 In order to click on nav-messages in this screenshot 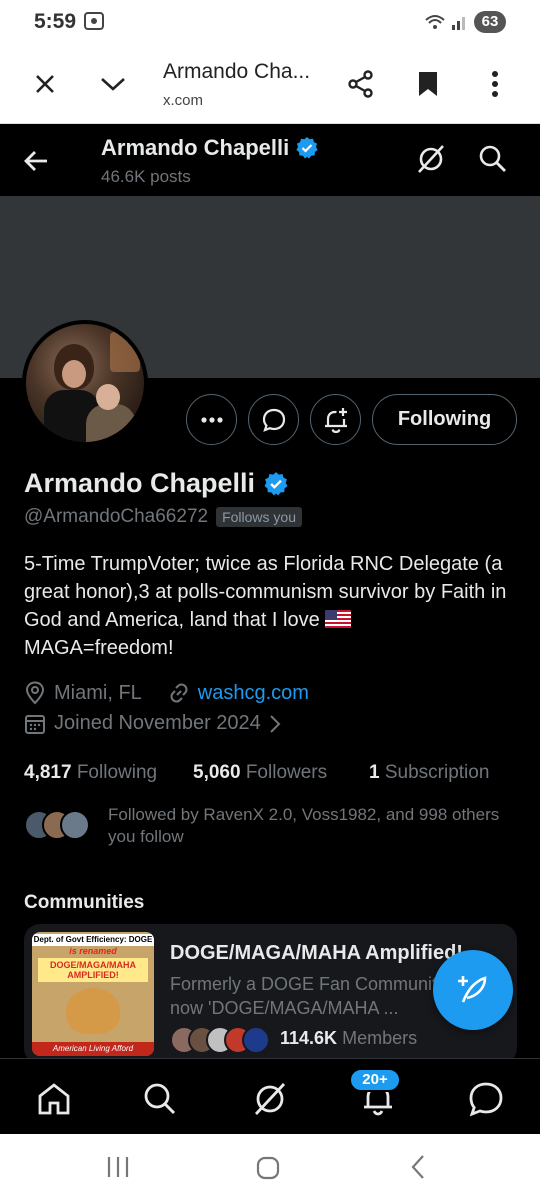, I will do `click(486, 1099)`.